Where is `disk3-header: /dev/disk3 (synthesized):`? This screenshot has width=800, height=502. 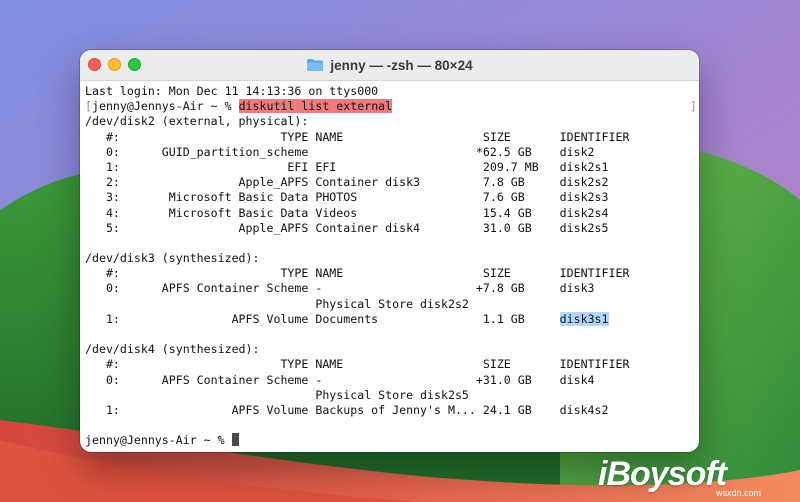 disk3-header: /dev/disk3 (synthesized): is located at coordinates (172, 258).